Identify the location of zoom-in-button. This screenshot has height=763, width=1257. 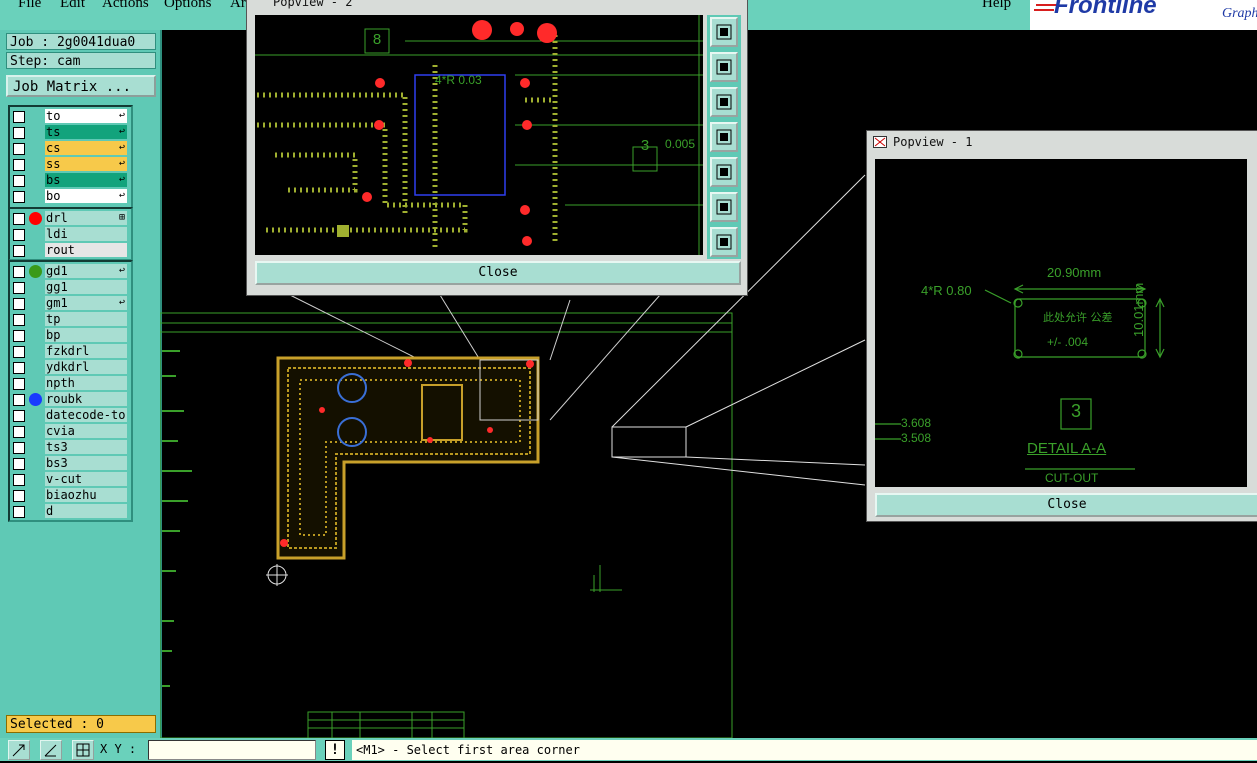
(724, 67).